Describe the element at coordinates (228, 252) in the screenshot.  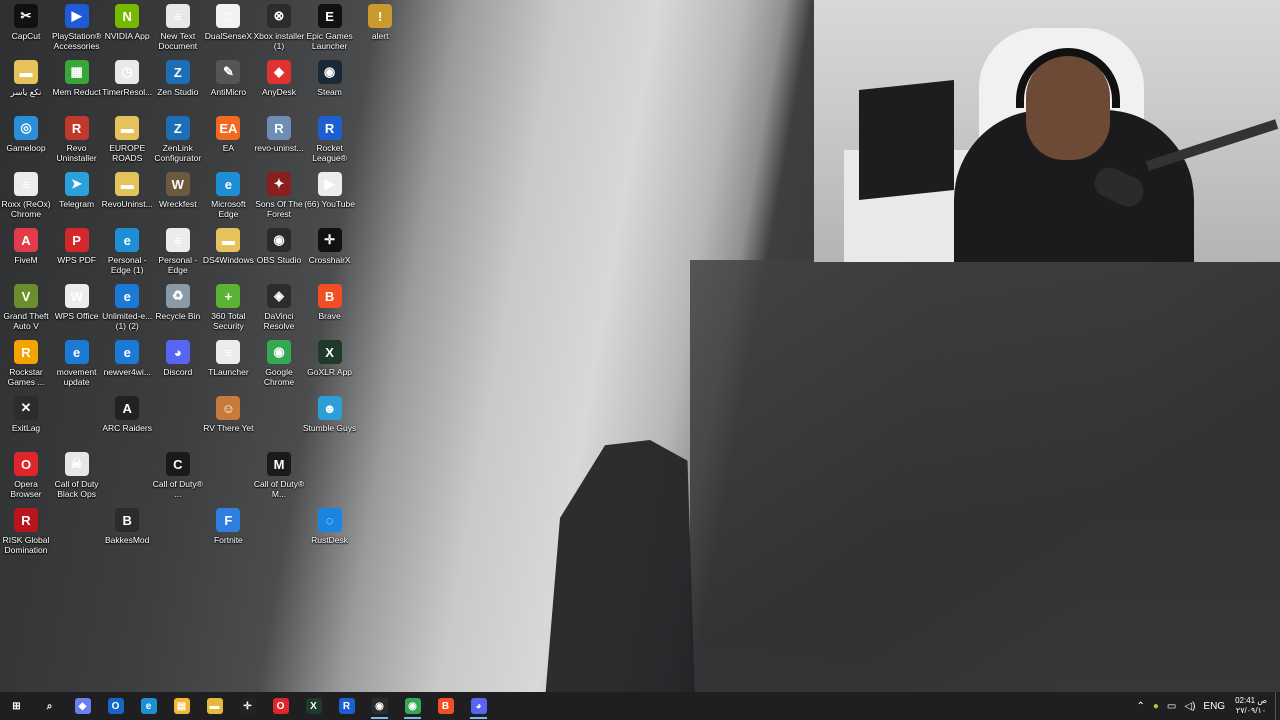
I see `desktop-icon: ▬ DS4Windows` at that location.